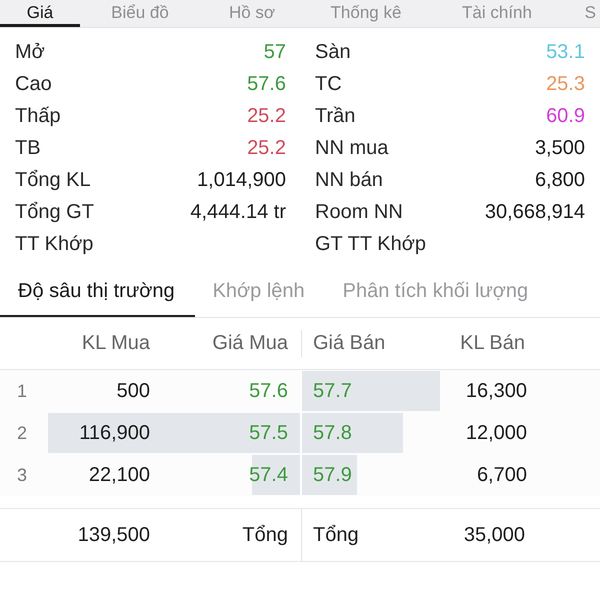 The image size is (600, 600). What do you see at coordinates (241, 180) in the screenshot?
I see `stat-value: 1,014,900` at bounding box center [241, 180].